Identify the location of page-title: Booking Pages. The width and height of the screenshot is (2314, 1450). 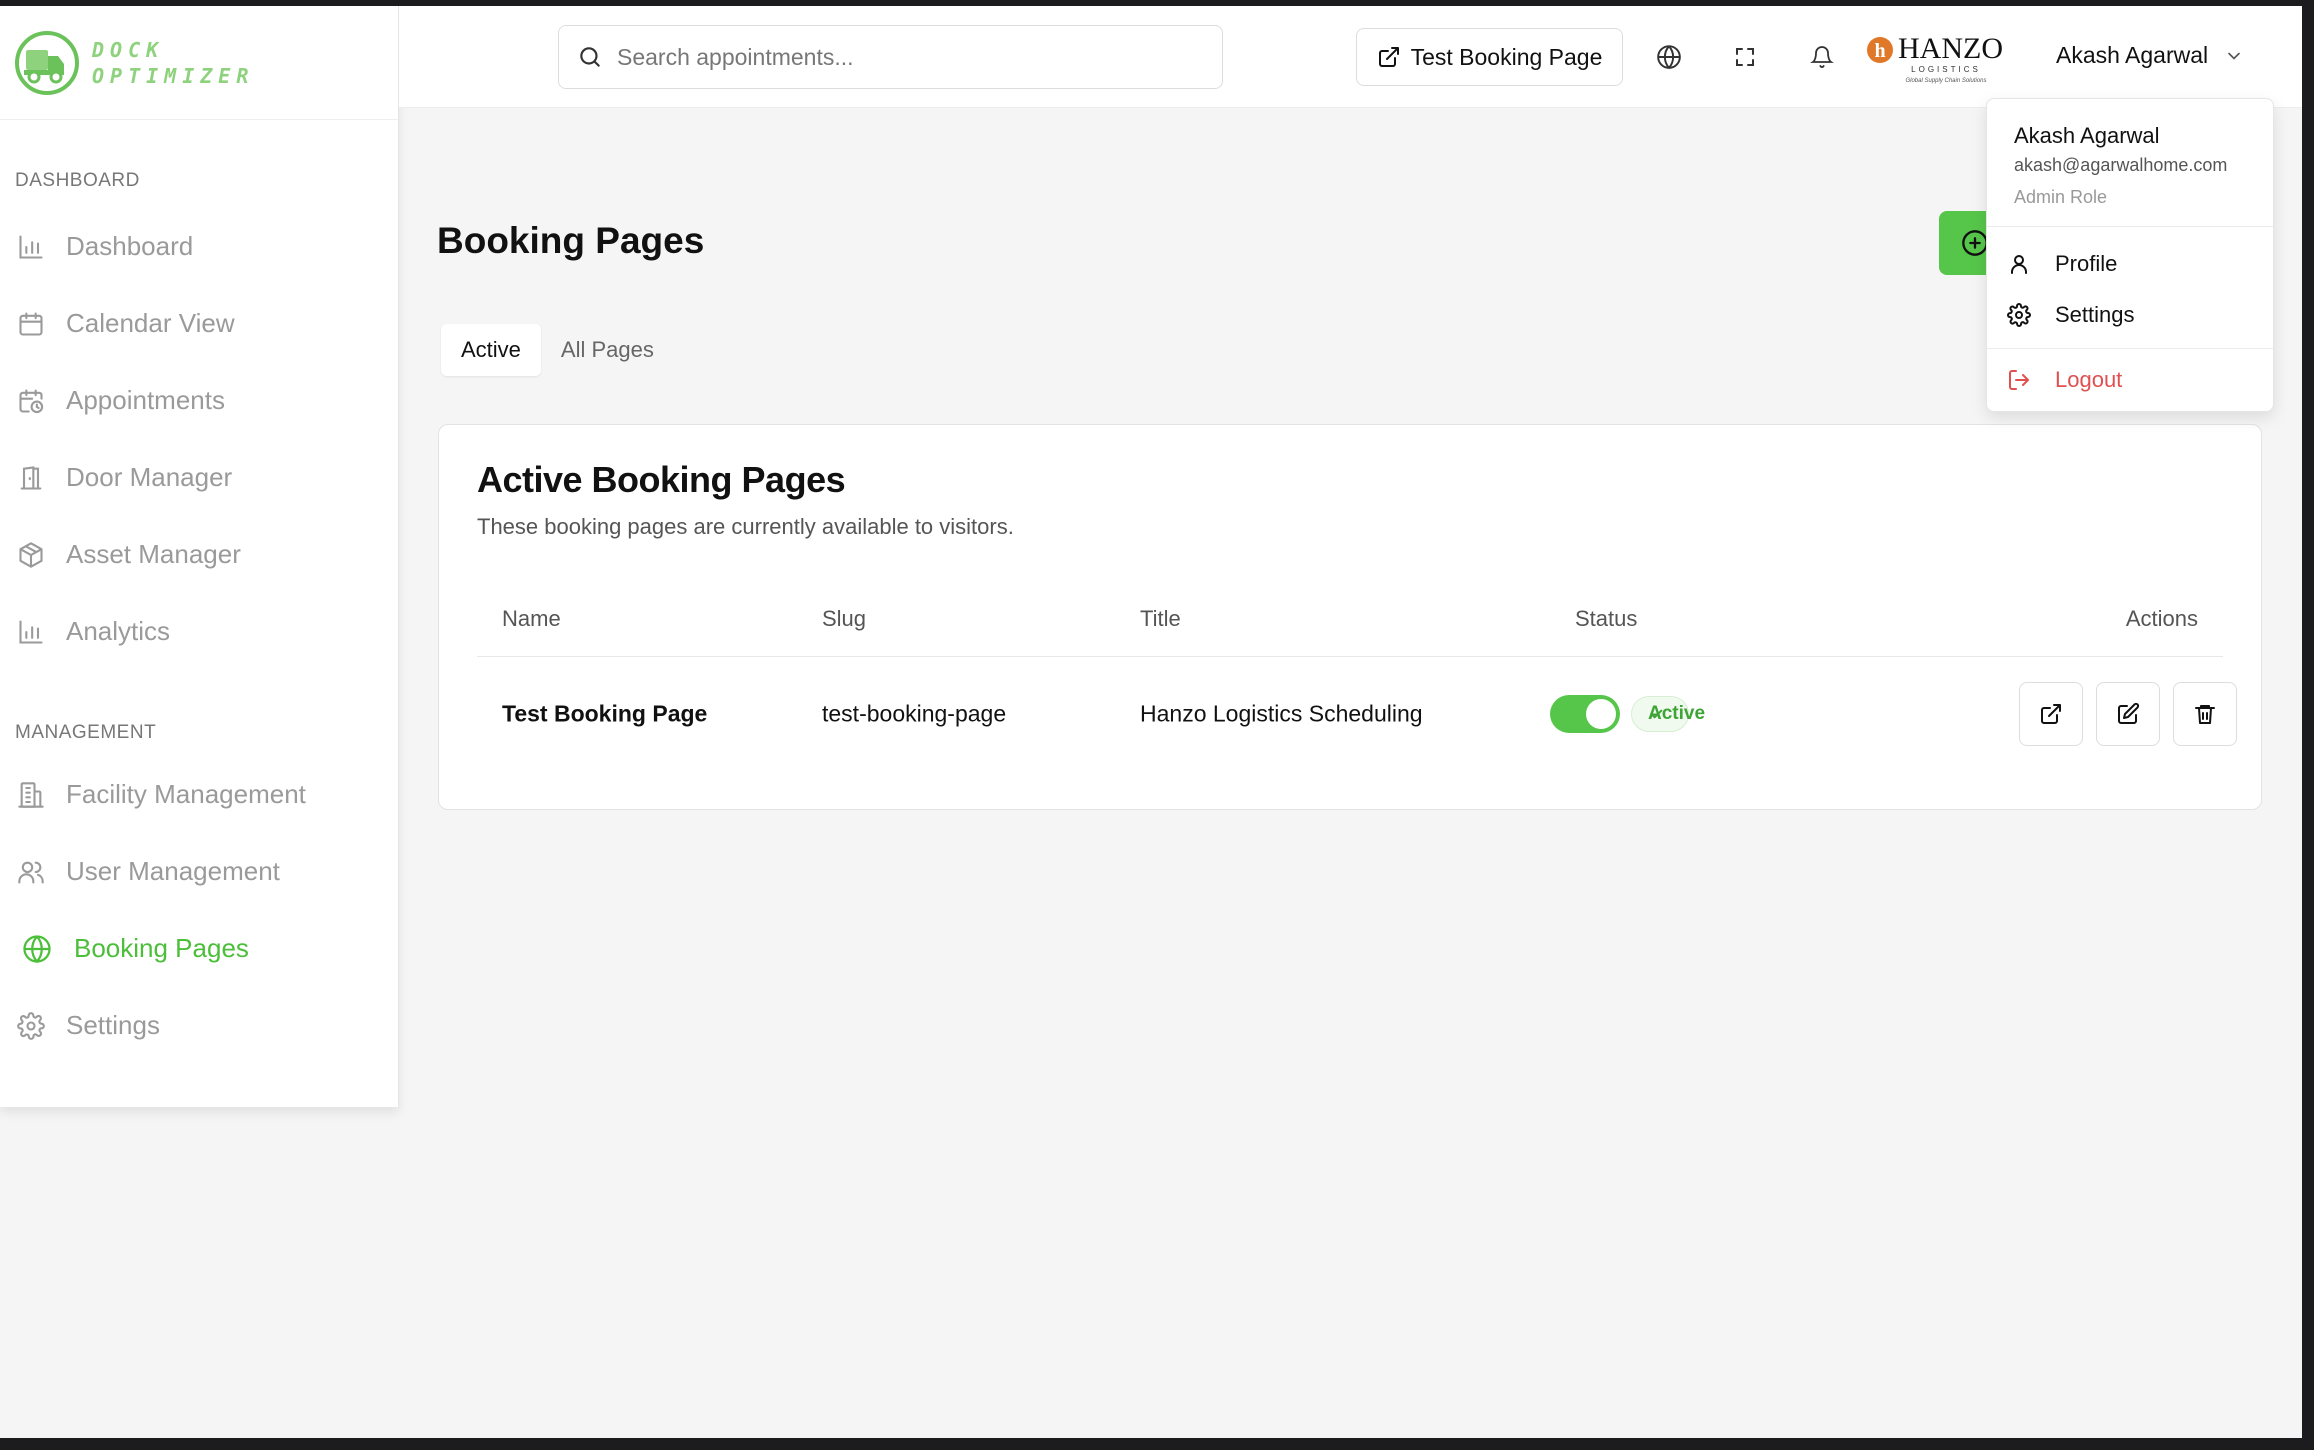
(571, 240).